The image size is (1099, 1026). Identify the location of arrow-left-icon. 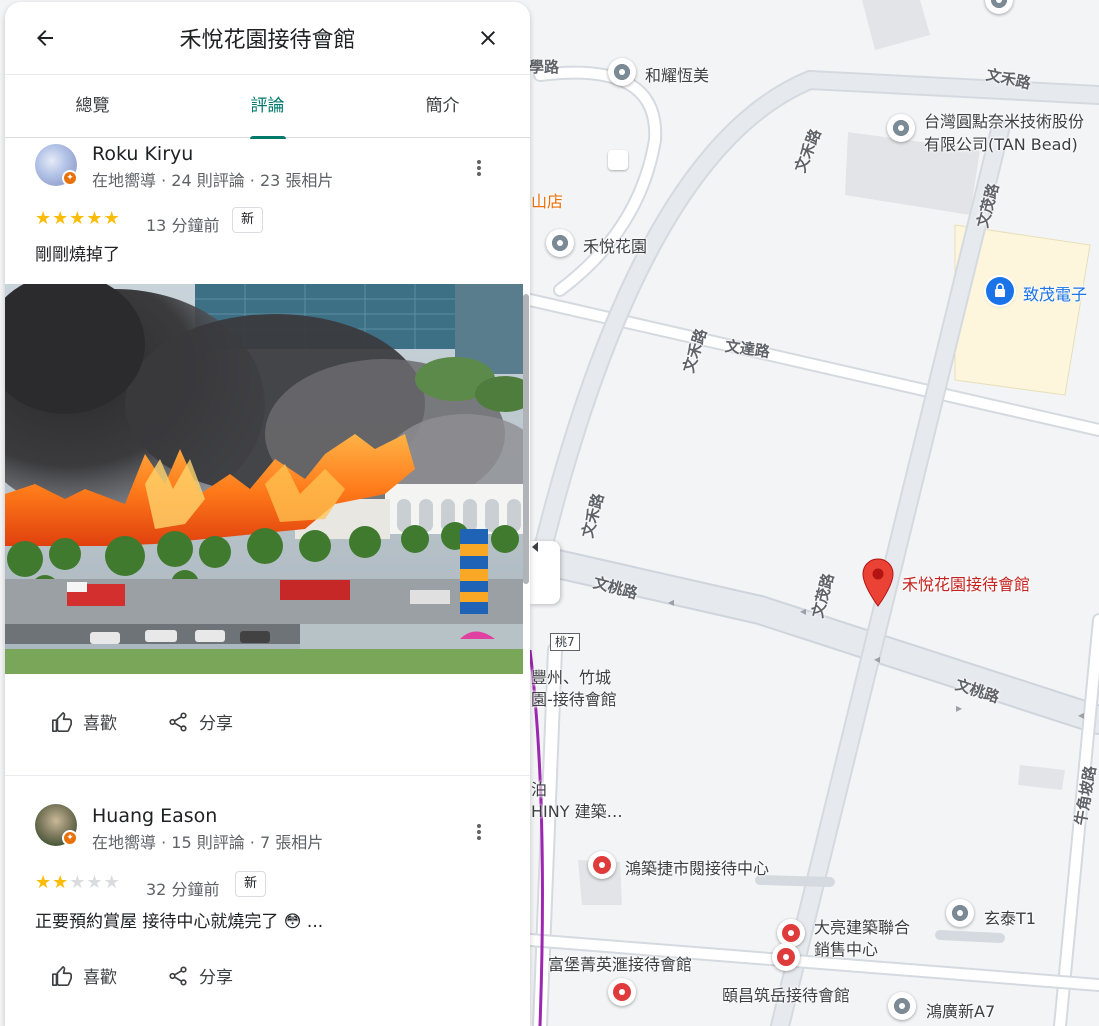
(45, 38).